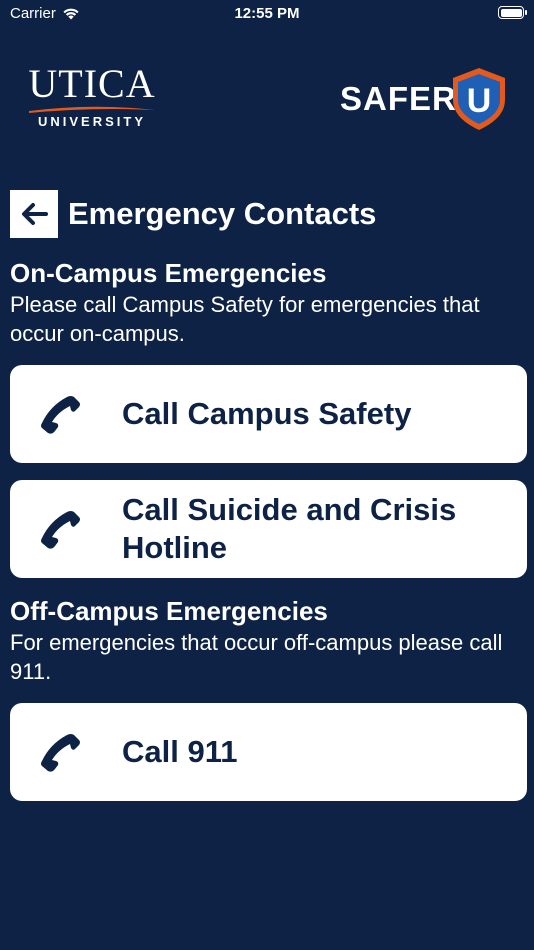  I want to click on saferu-logo-text: SAFER, so click(398, 98).